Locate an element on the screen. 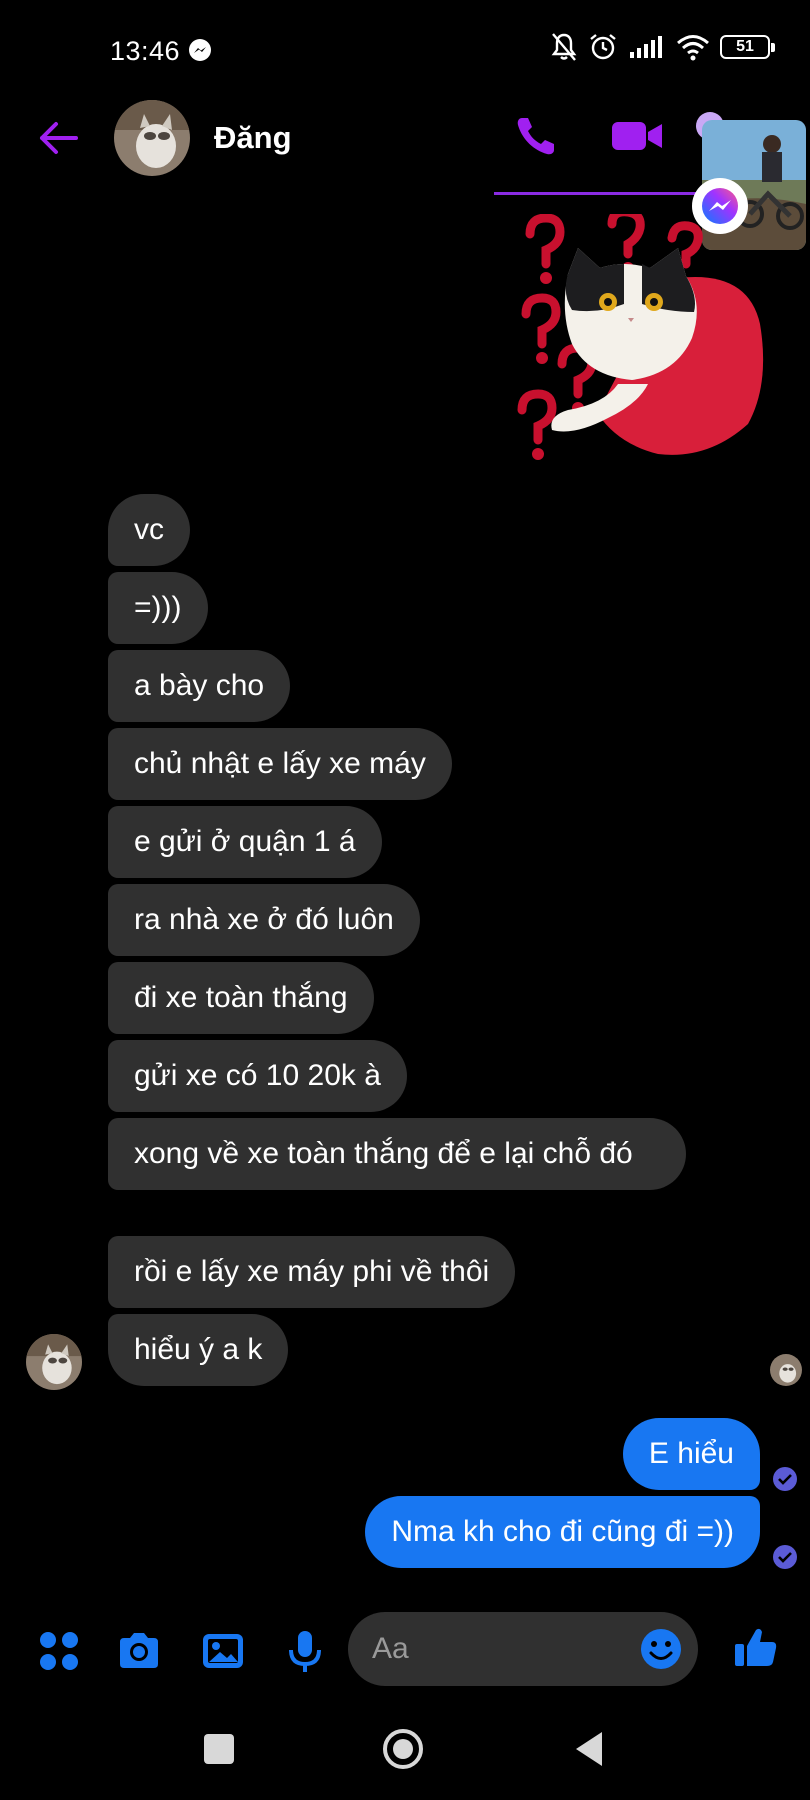 The width and height of the screenshot is (810, 1800). cat-sticker is located at coordinates (638, 338).